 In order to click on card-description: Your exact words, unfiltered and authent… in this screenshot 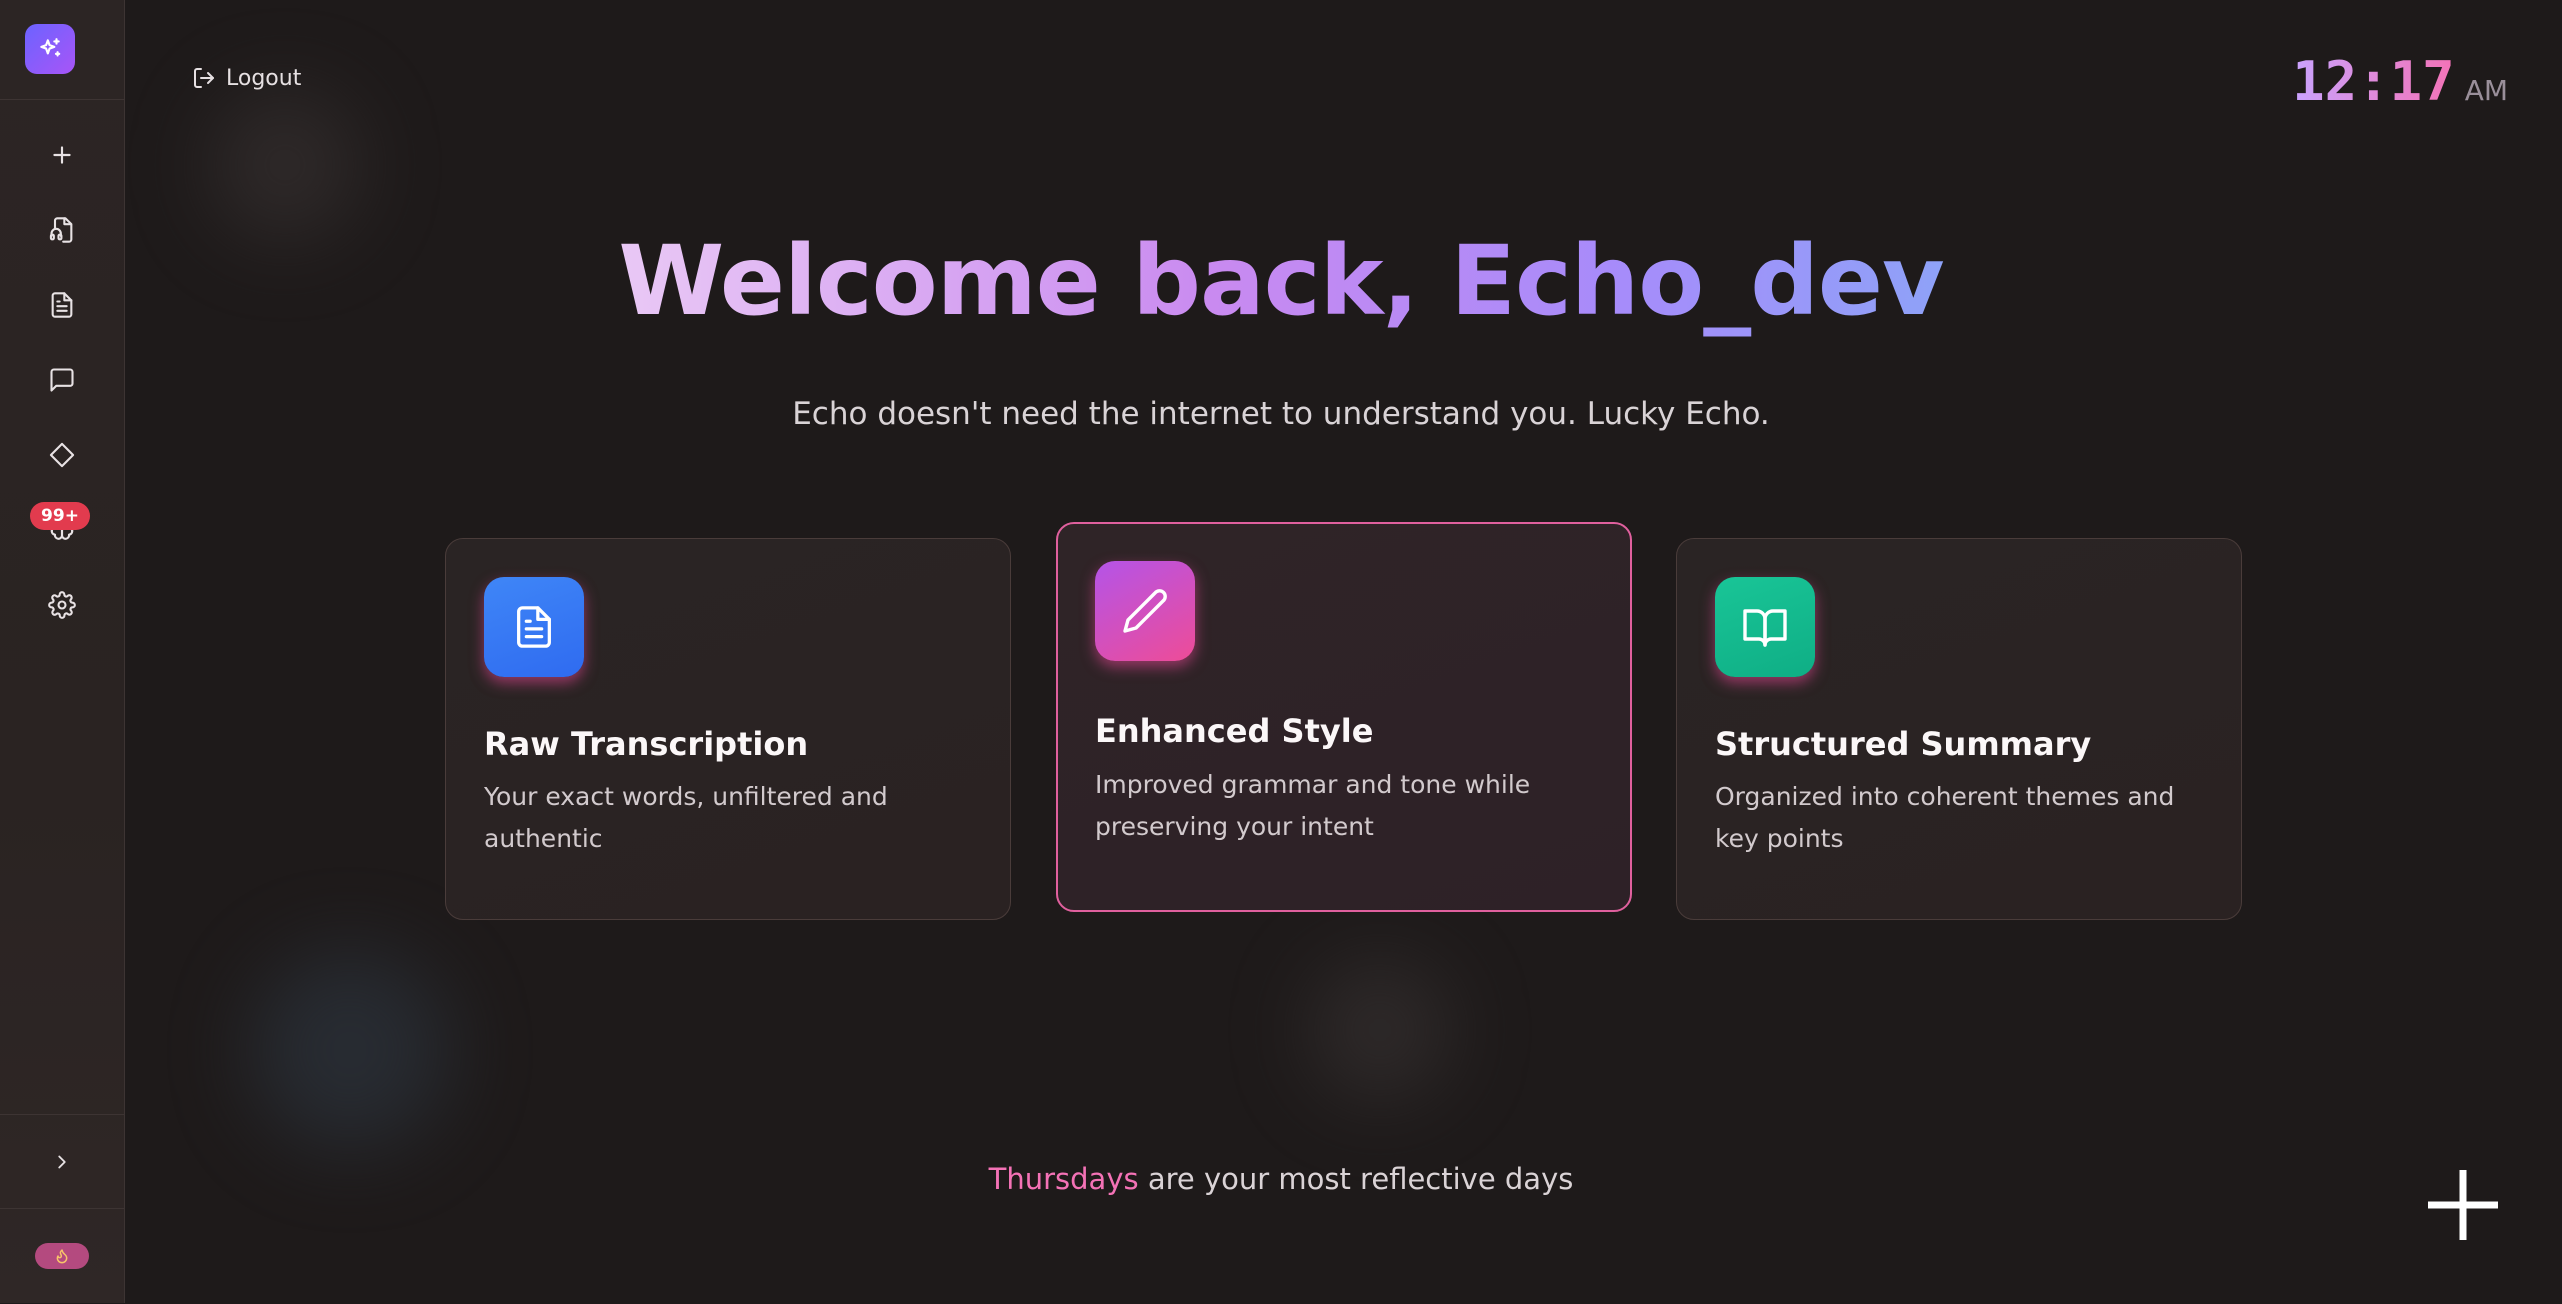, I will do `click(686, 817)`.